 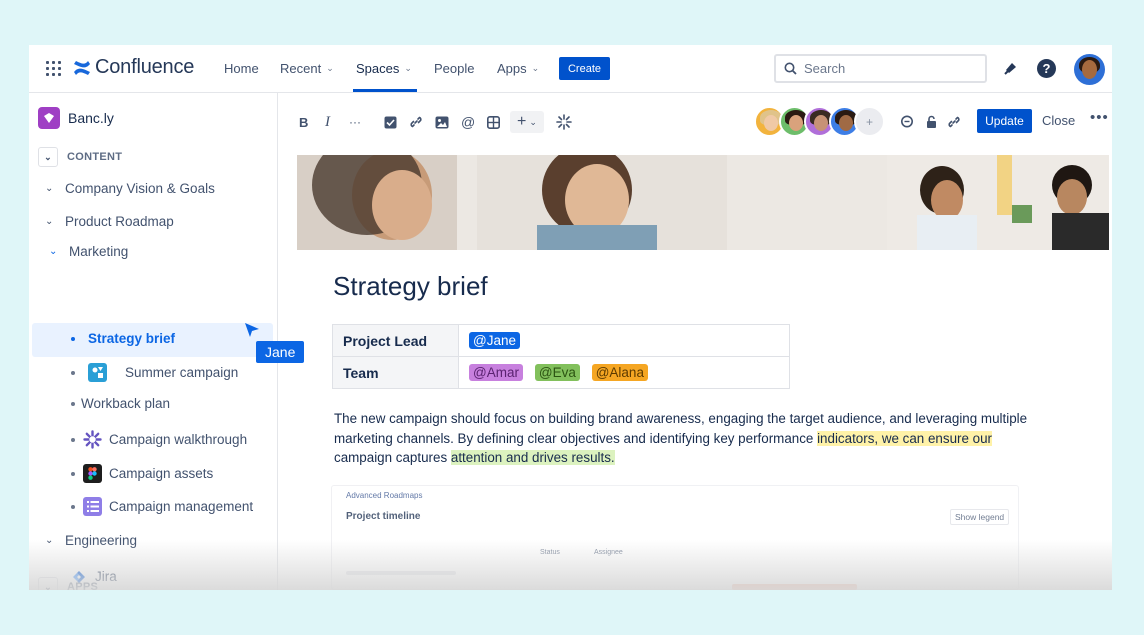 I want to click on sidebar-item-marketing: ⌄ Marketing, so click(x=88, y=251).